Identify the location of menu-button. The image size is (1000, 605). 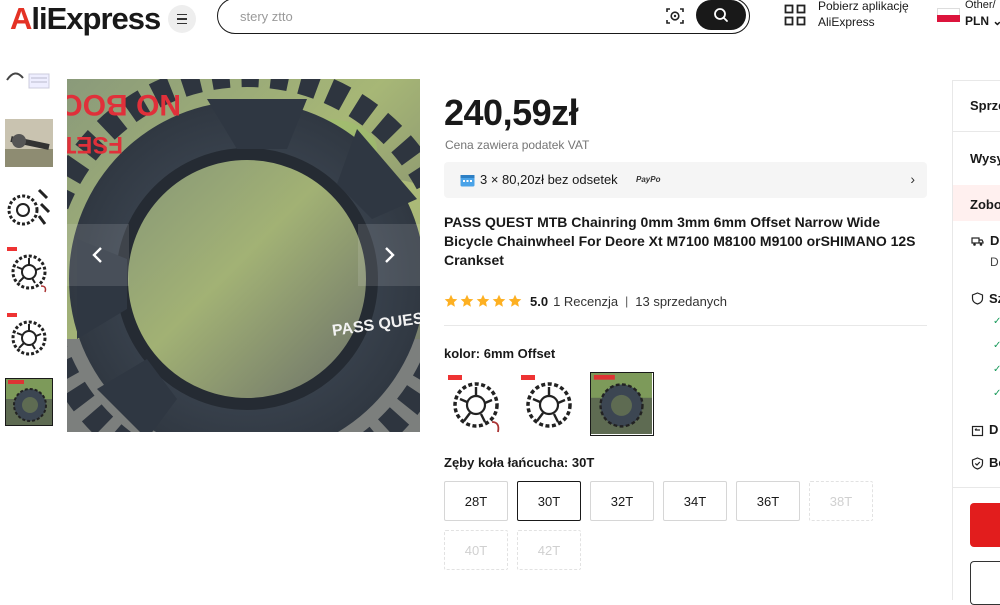
(182, 19).